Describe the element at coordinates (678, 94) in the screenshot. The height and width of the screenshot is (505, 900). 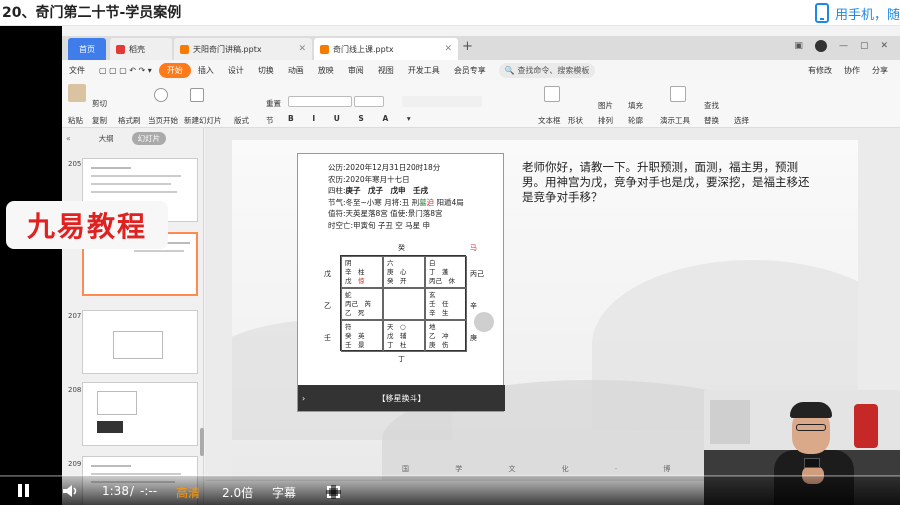
I see `presenter-tools-icon` at that location.